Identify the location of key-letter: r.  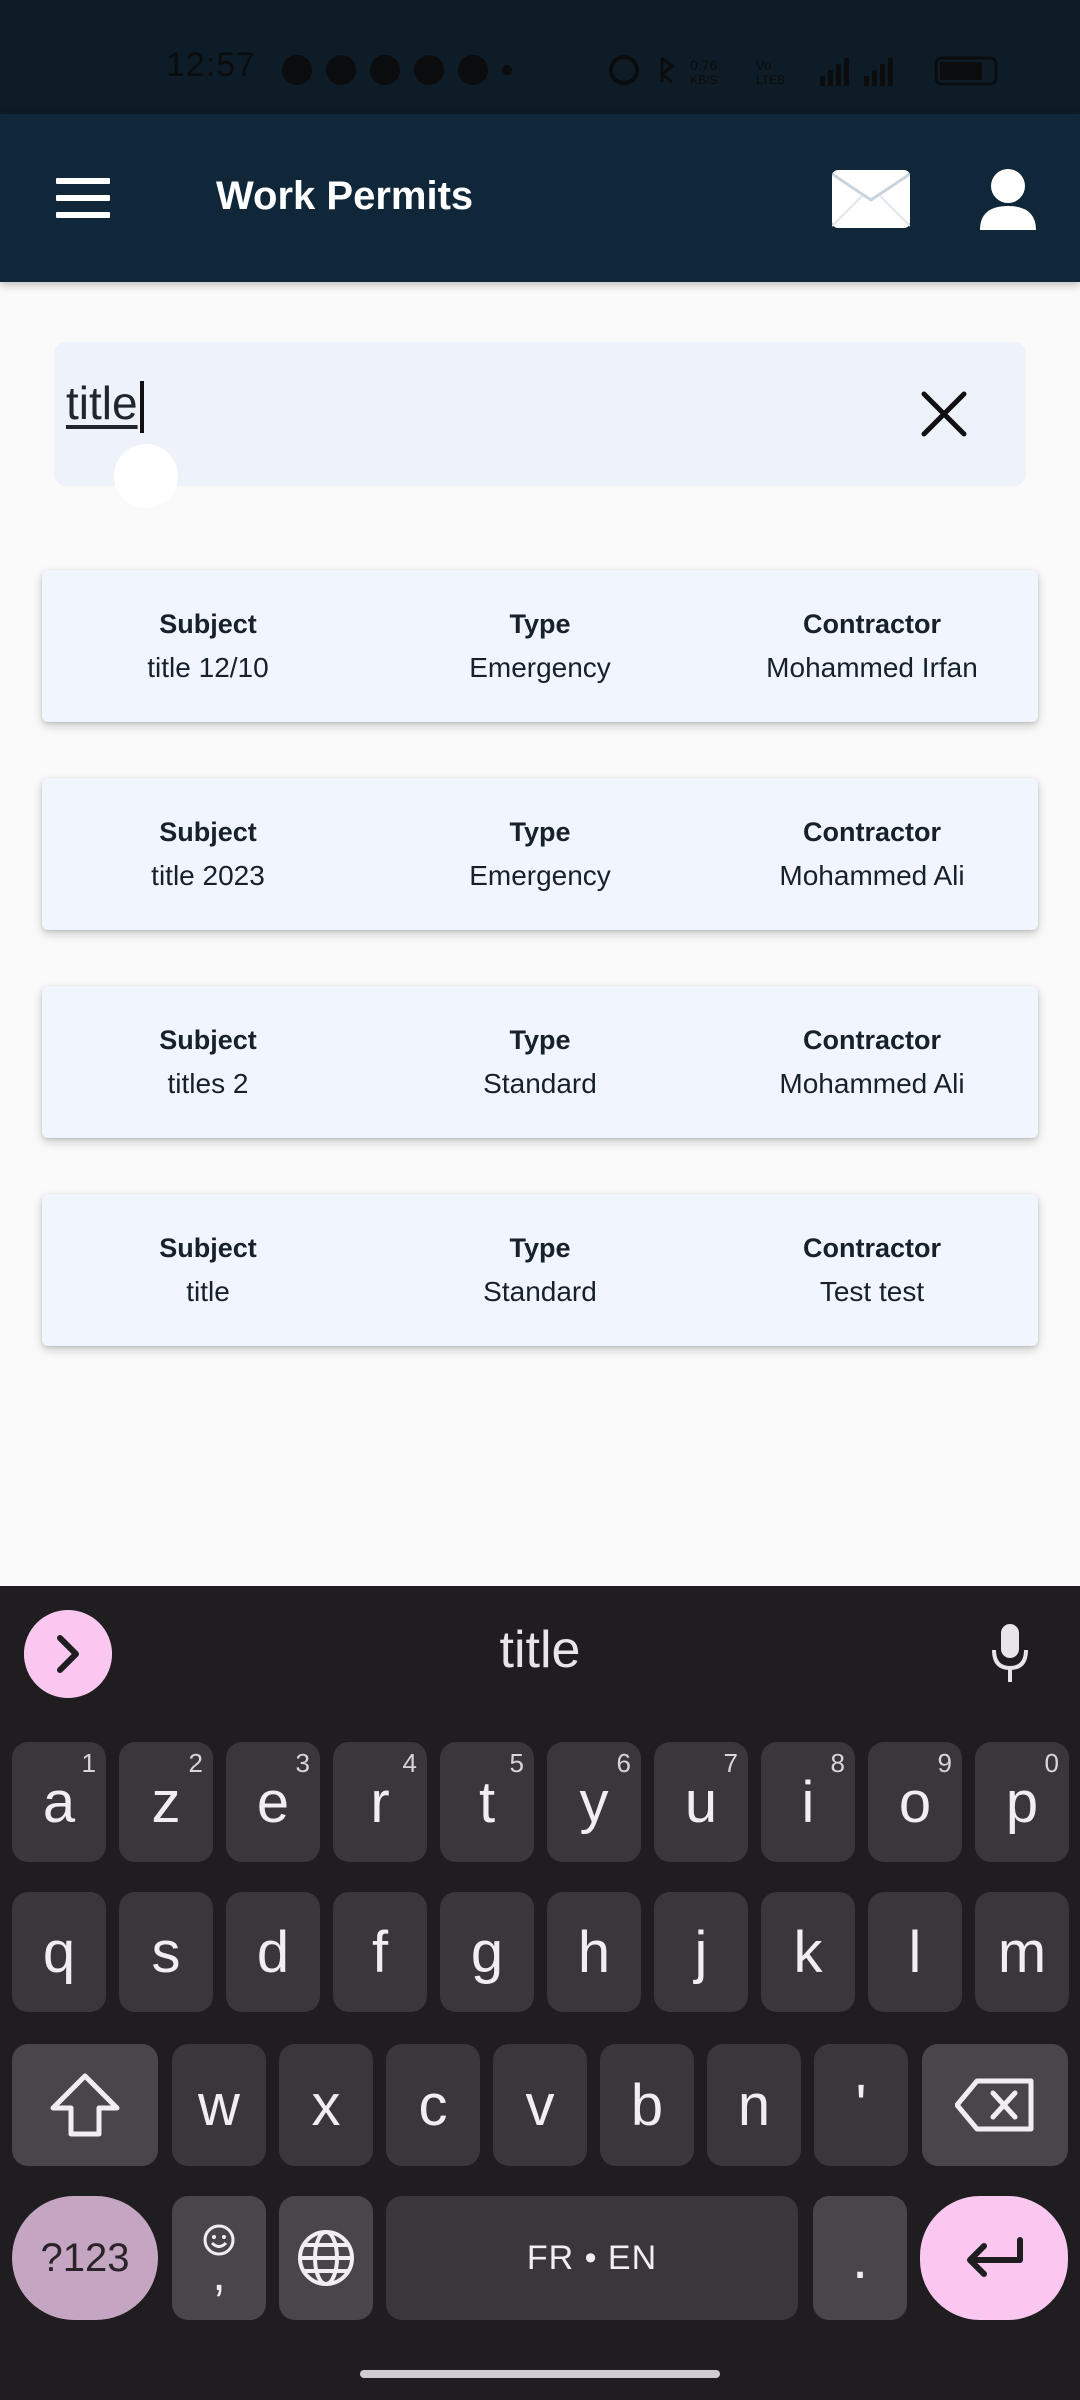
(380, 1802).